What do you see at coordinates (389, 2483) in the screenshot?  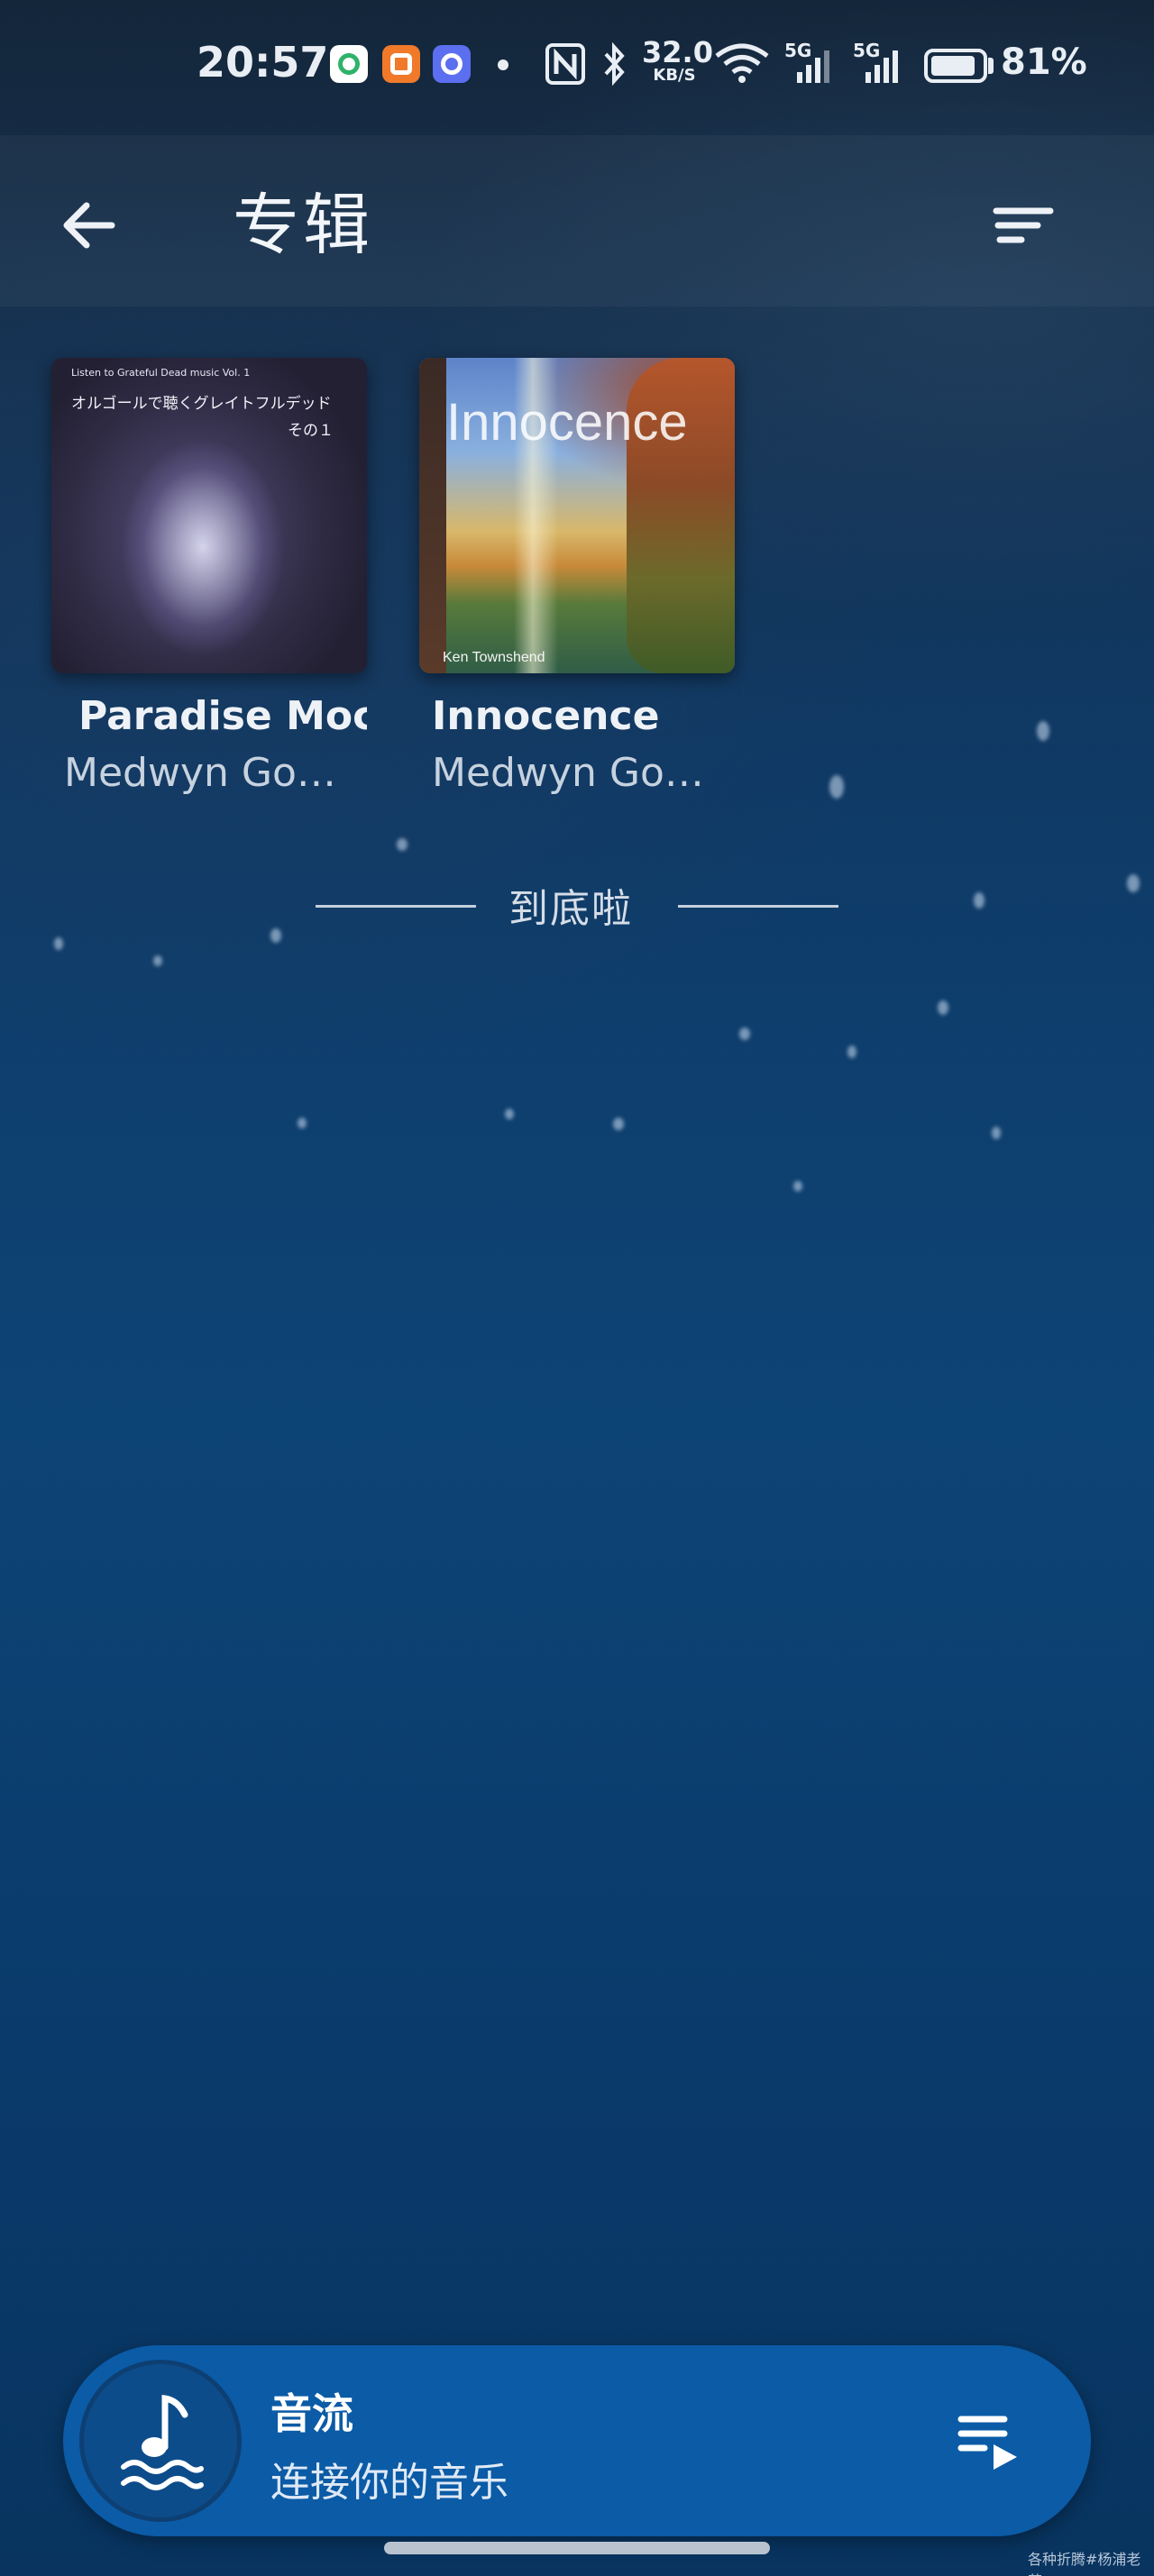 I see `player-subtitle: 连接你的音乐` at bounding box center [389, 2483].